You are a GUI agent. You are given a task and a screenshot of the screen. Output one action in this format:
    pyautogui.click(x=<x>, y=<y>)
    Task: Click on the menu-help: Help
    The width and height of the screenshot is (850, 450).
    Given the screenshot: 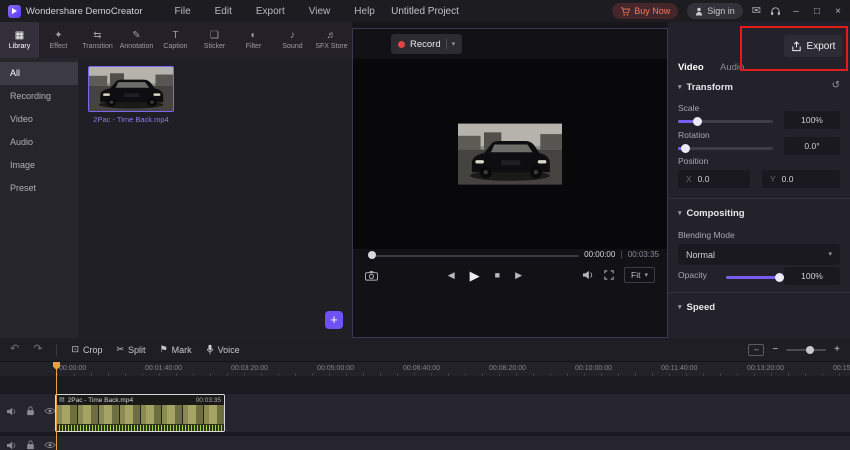 What is the action you would take?
    pyautogui.click(x=364, y=11)
    